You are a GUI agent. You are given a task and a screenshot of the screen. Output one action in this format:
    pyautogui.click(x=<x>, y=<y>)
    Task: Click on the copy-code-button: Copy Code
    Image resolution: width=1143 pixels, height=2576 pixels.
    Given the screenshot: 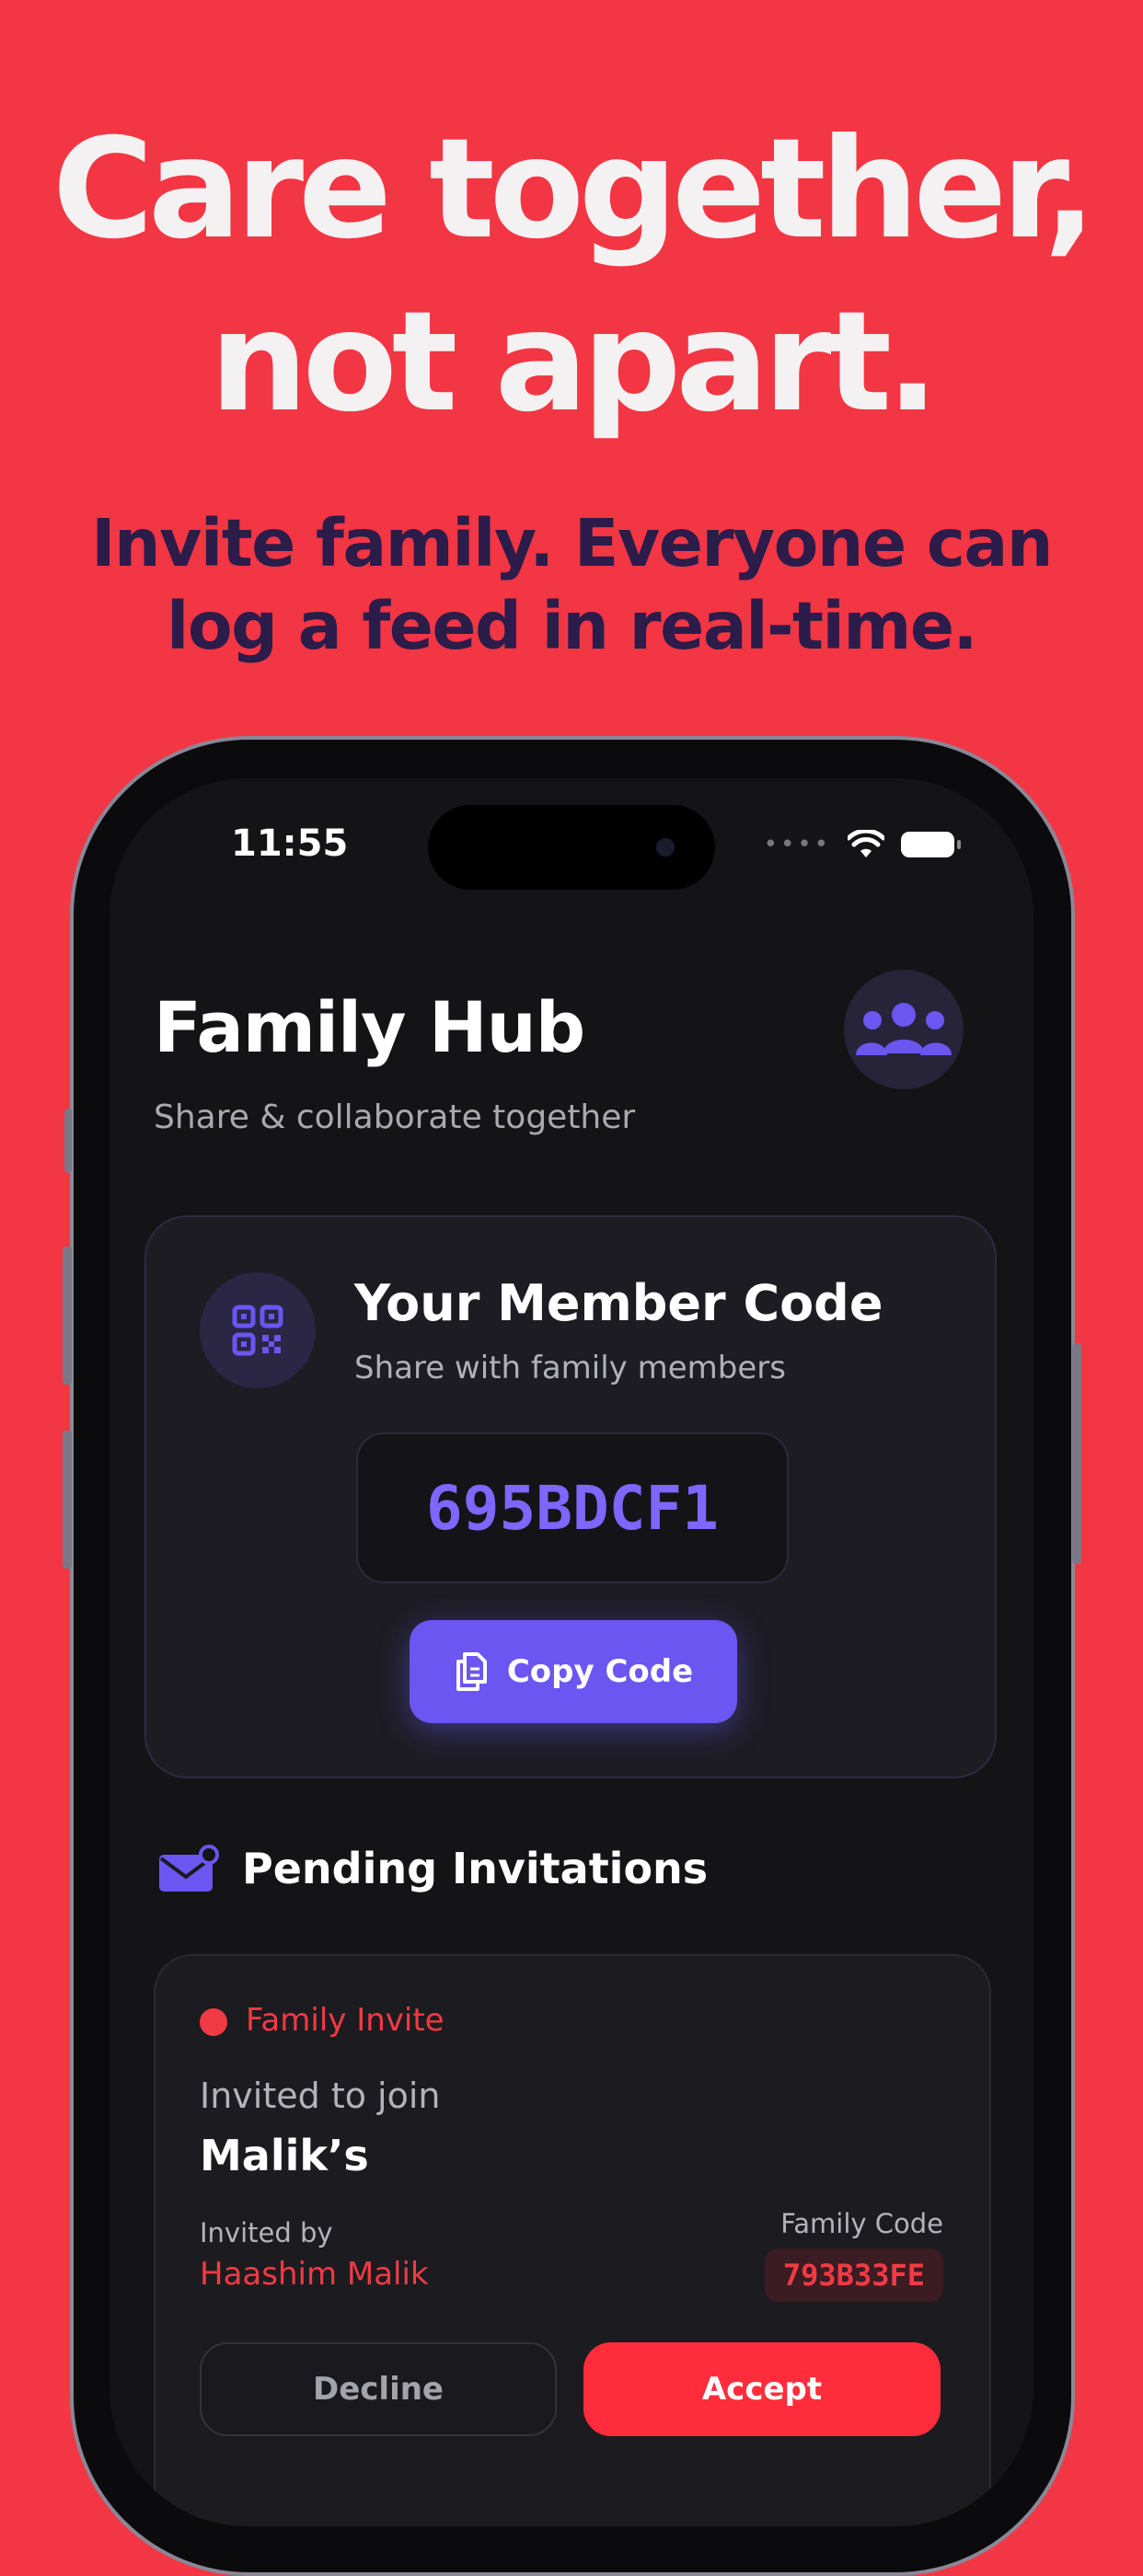 What is the action you would take?
    pyautogui.click(x=573, y=1671)
    